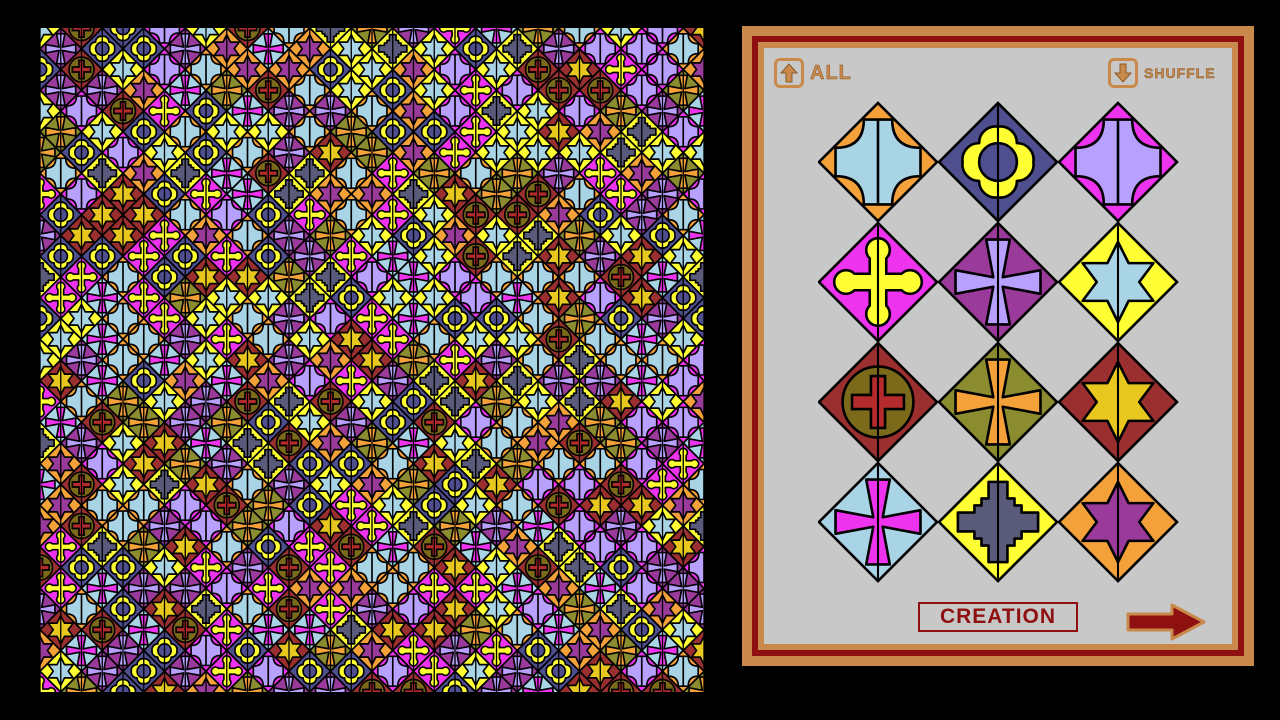  I want to click on shuffle-button: SHUFFLE, so click(1162, 73).